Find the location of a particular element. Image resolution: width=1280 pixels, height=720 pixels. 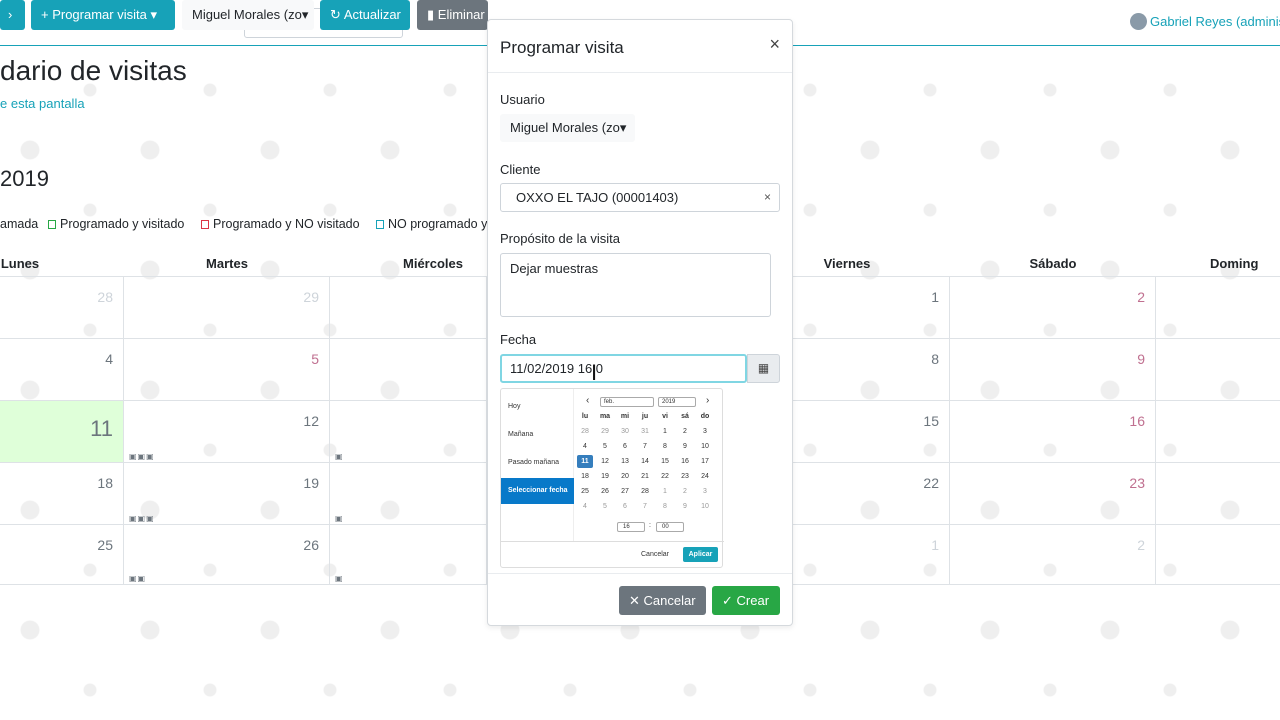

calendar-day: 16 is located at coordinates (1053, 432).